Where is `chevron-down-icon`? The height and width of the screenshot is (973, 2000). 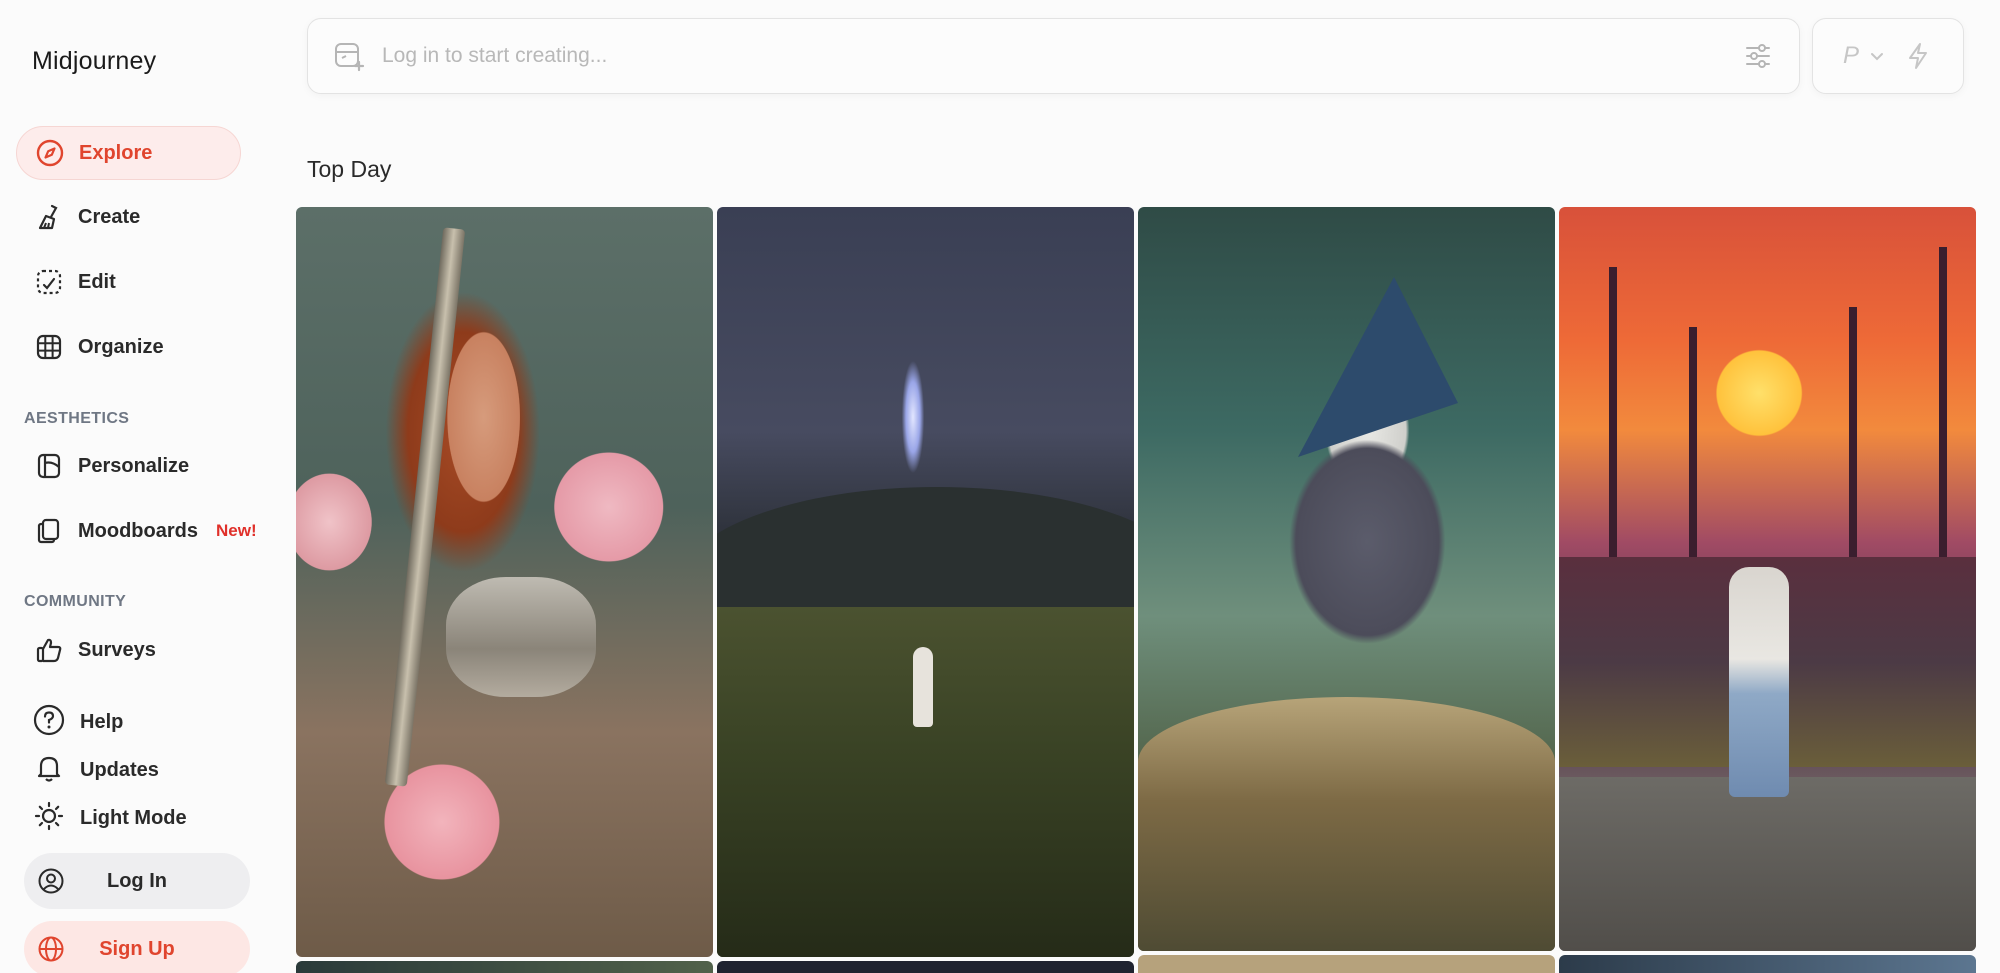 chevron-down-icon is located at coordinates (1877, 56).